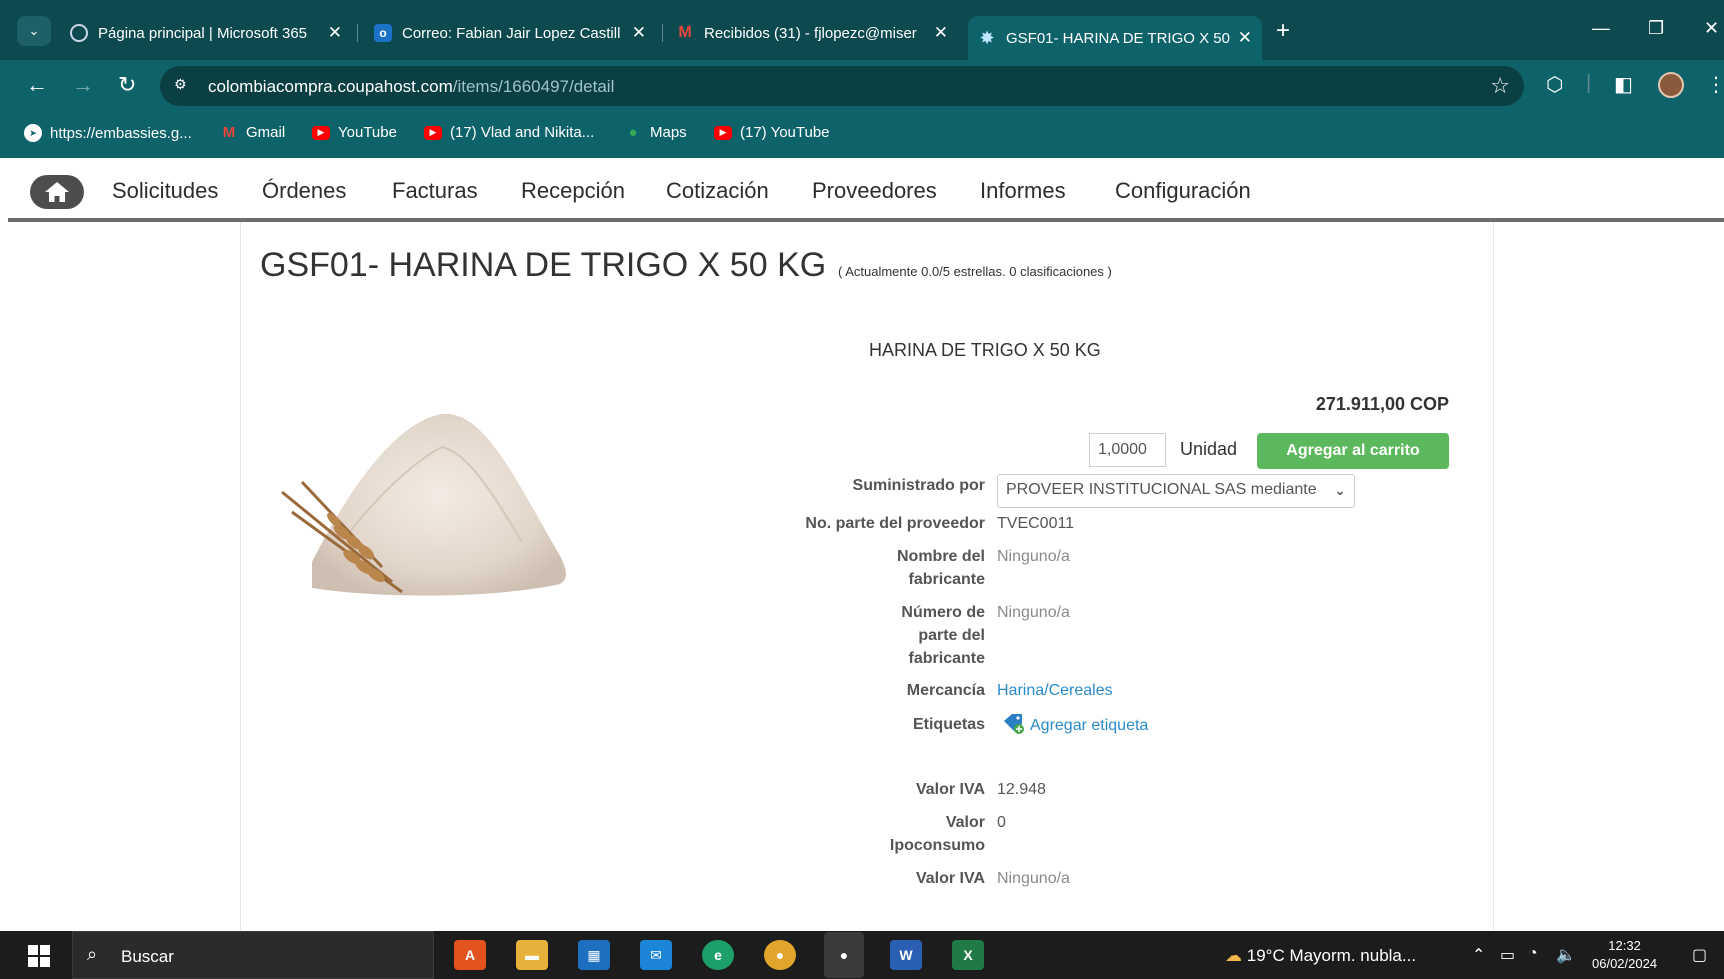  I want to click on commodity-label: Mercancía, so click(945, 690).